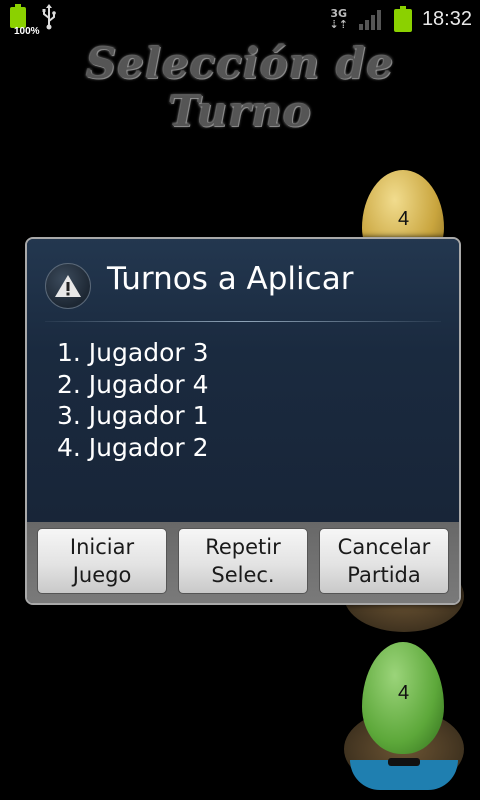 This screenshot has width=480, height=800. Describe the element at coordinates (25, 20) in the screenshot. I see `battery-notification-icon: 100%` at that location.